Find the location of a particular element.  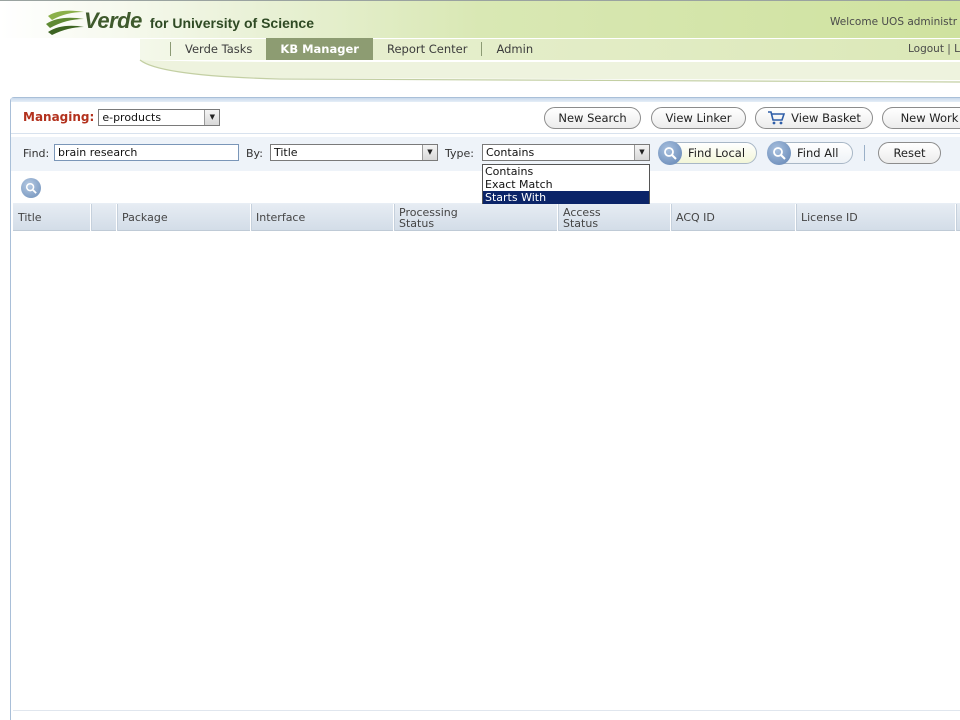

toolbar-divider is located at coordinates (485, 133).